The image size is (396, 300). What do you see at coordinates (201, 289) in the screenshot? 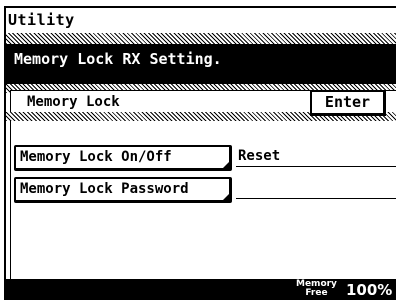
I see `status-bar` at bounding box center [201, 289].